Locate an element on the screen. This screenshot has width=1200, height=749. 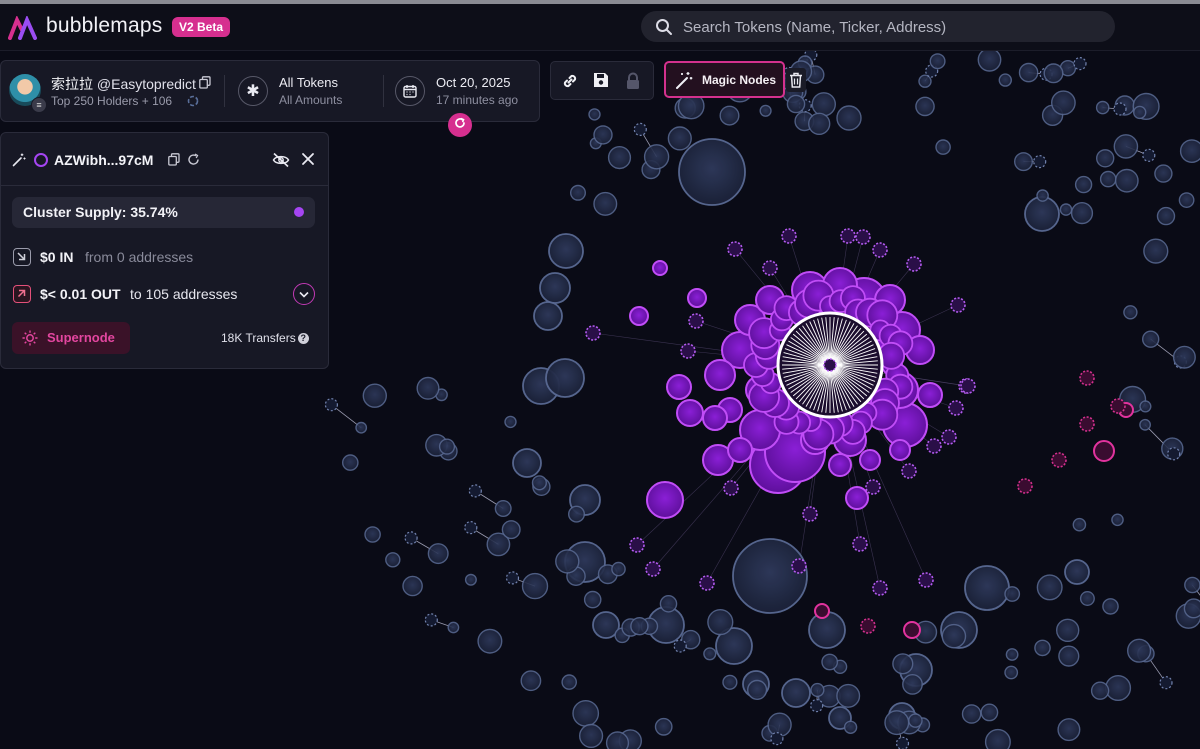
logo-icon is located at coordinates (24, 28).